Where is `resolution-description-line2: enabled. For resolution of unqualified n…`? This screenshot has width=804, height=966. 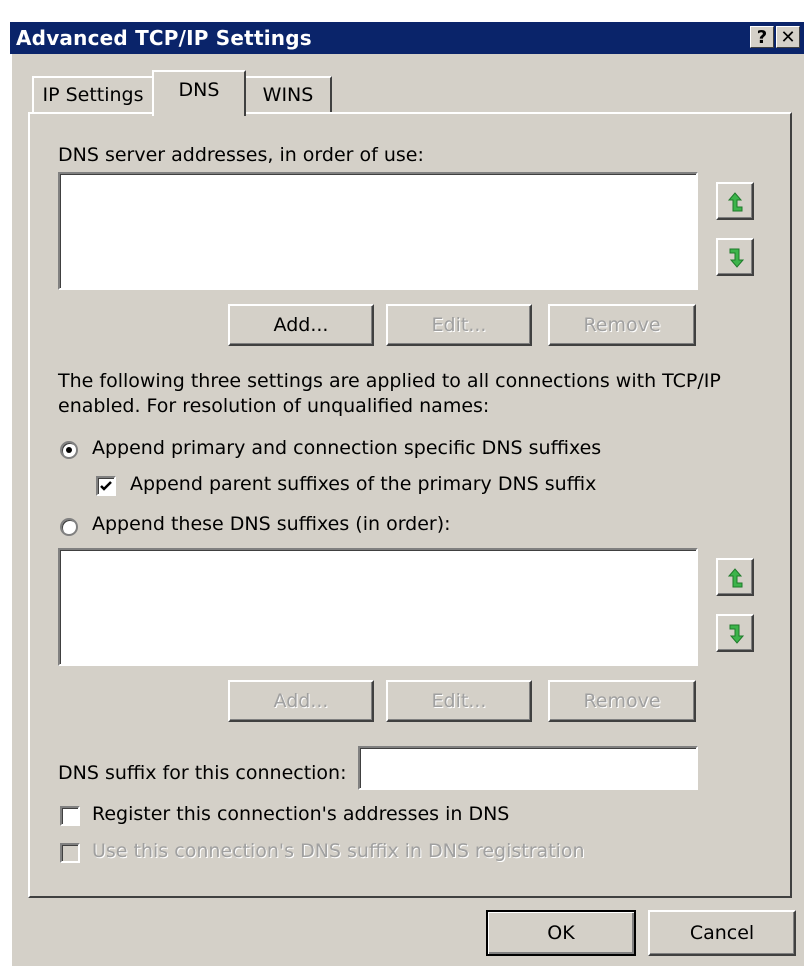 resolution-description-line2: enabled. For resolution of unqualified n… is located at coordinates (274, 406).